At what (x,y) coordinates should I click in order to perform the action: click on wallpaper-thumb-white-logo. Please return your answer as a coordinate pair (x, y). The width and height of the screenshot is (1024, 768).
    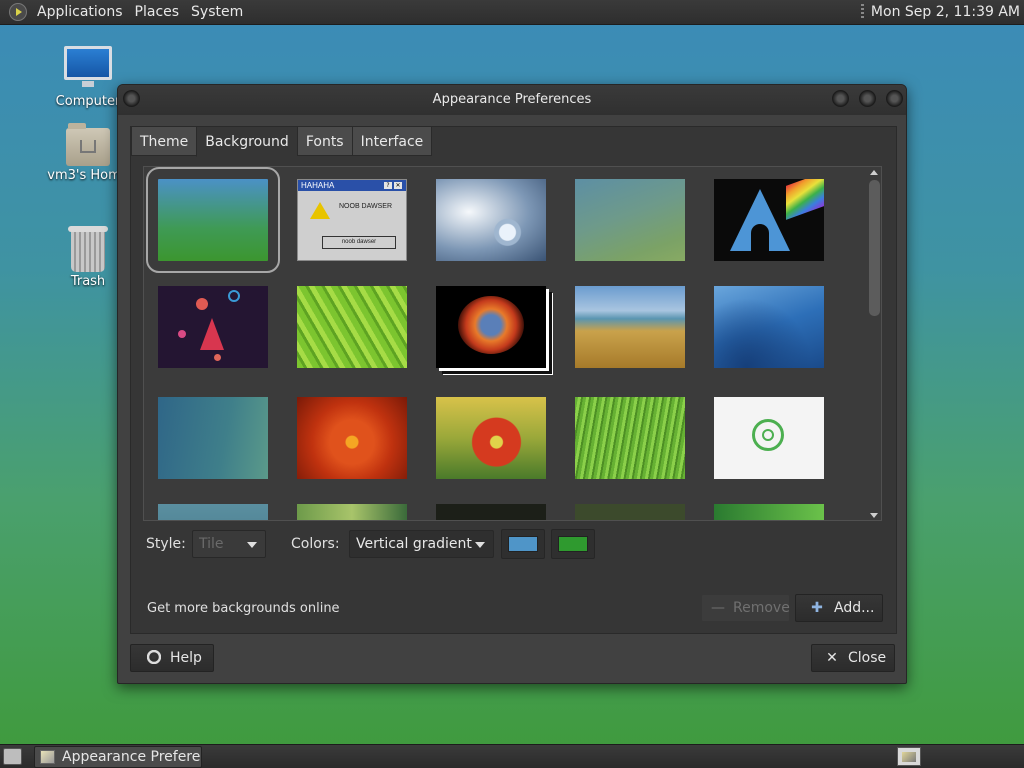
    Looking at the image, I should click on (769, 438).